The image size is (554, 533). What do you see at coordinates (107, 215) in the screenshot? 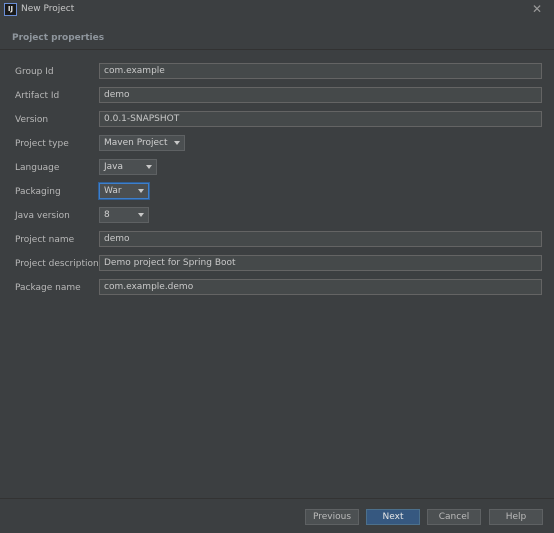
I see `java-version-value: 8` at bounding box center [107, 215].